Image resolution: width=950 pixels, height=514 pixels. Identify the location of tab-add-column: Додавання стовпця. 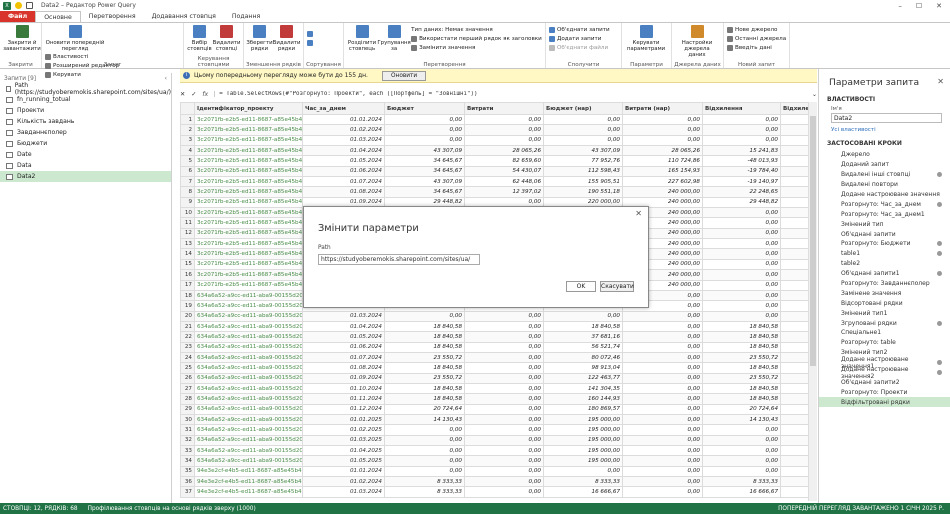
(184, 16).